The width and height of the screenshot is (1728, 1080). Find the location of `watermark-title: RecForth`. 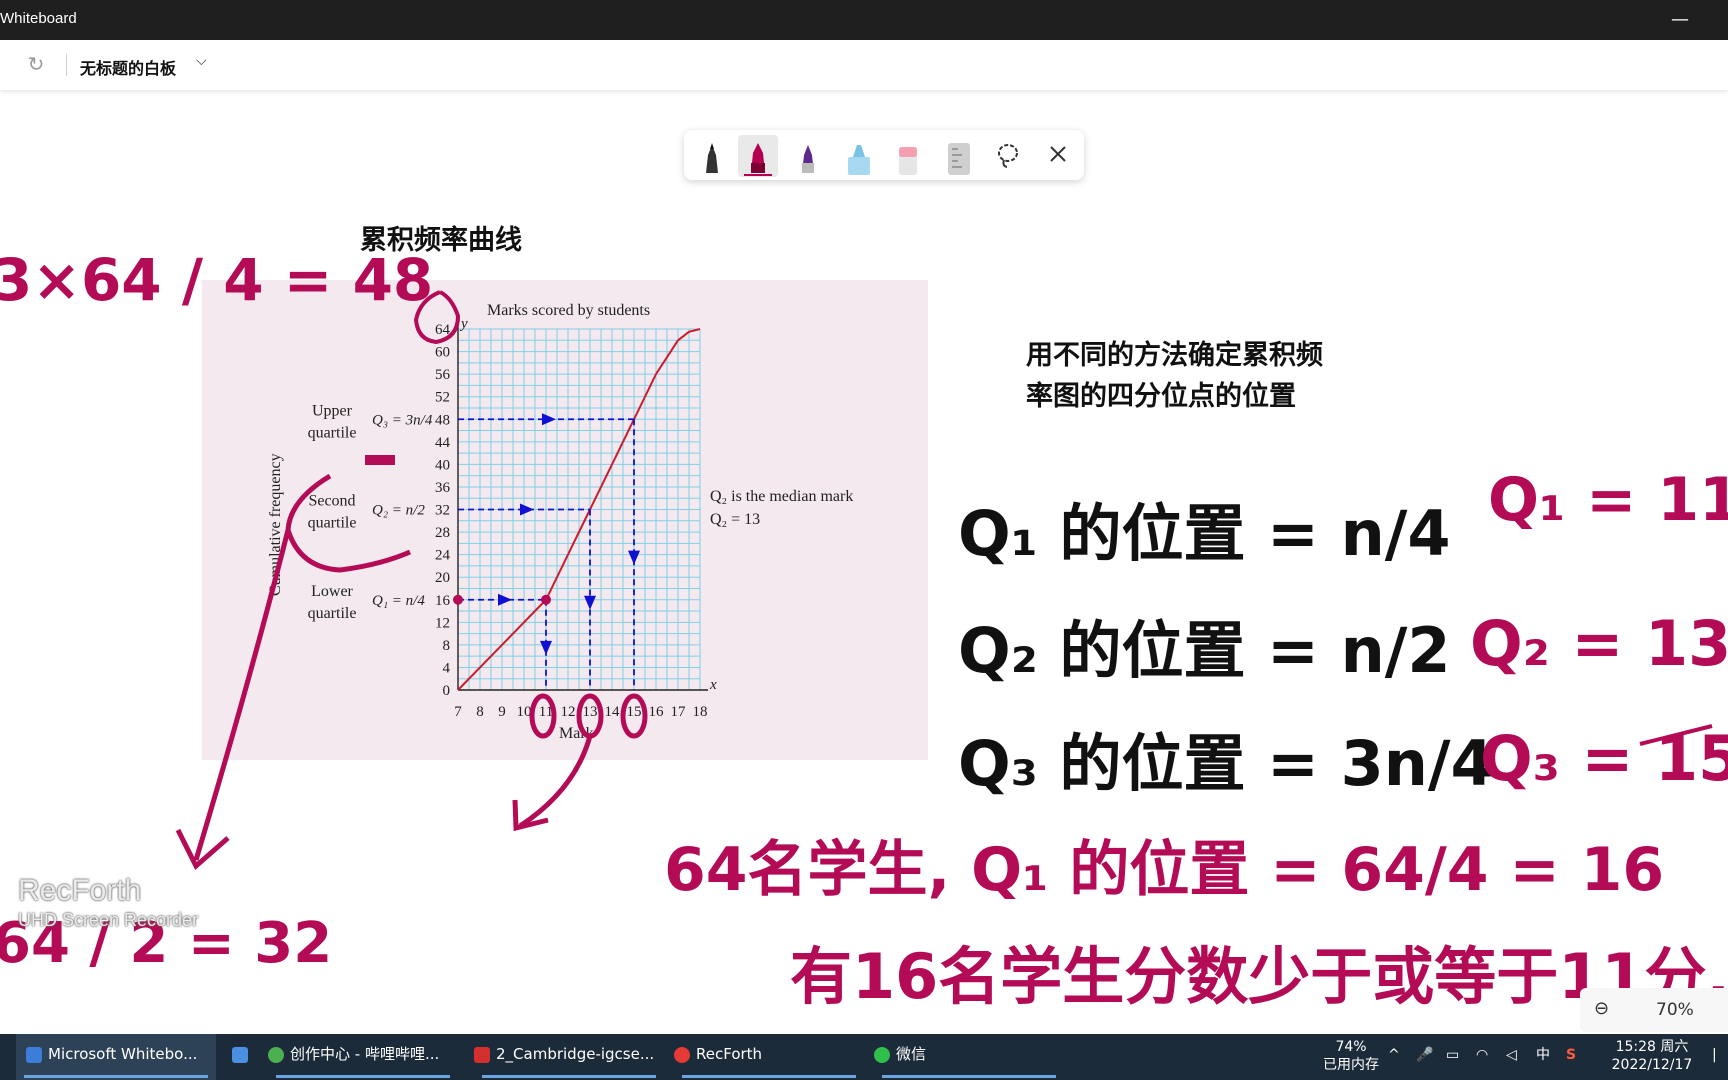

watermark-title: RecForth is located at coordinates (80, 890).